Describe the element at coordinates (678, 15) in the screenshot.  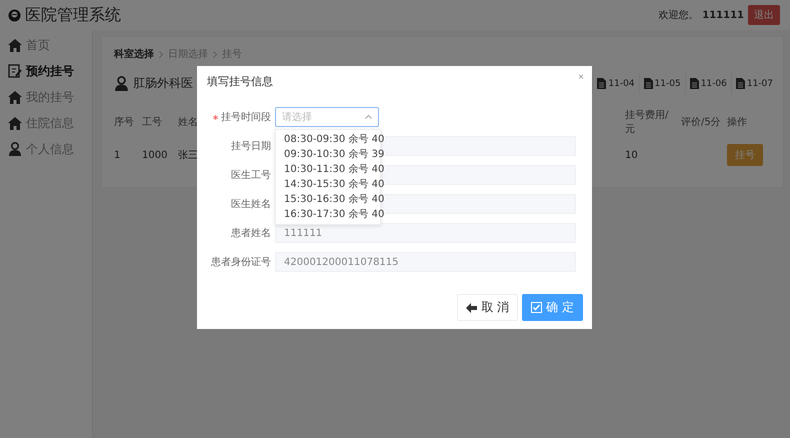
I see `welcome-text: 欢迎您。` at that location.